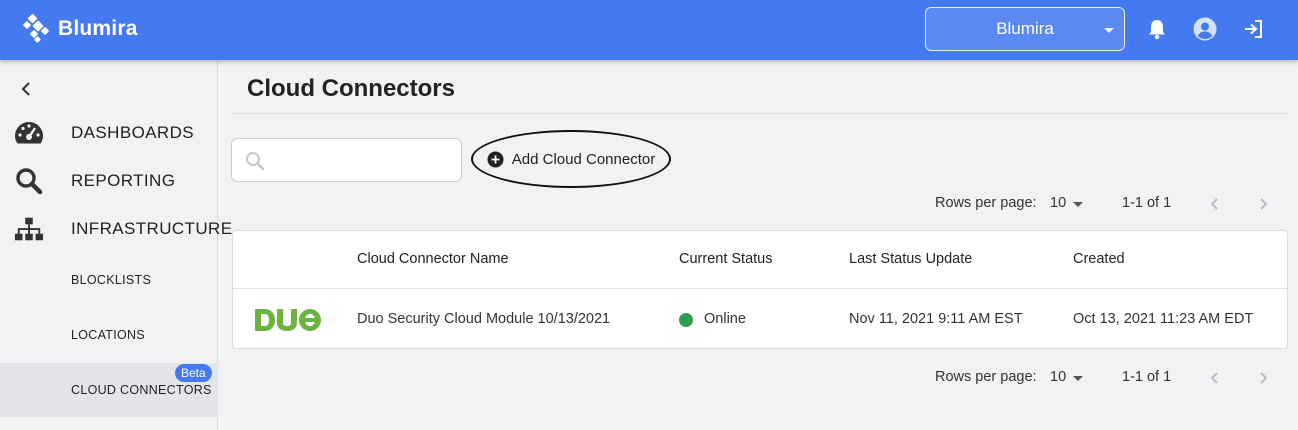  Describe the element at coordinates (288, 320) in the screenshot. I see `duo-logo-icon` at that location.